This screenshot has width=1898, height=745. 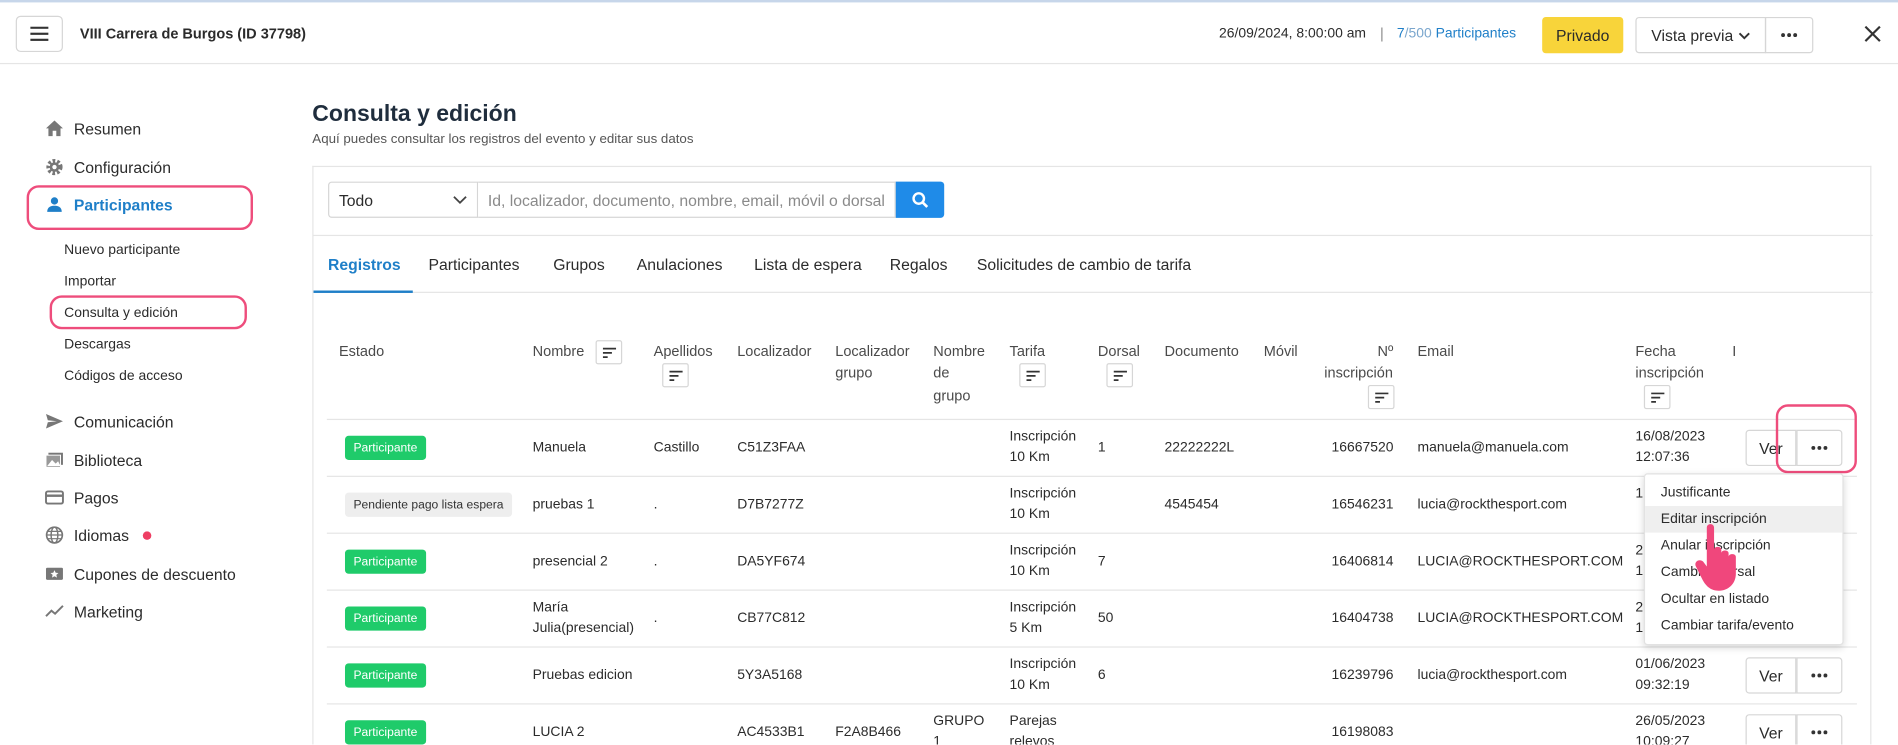 I want to click on sort-icon, so click(x=1657, y=397).